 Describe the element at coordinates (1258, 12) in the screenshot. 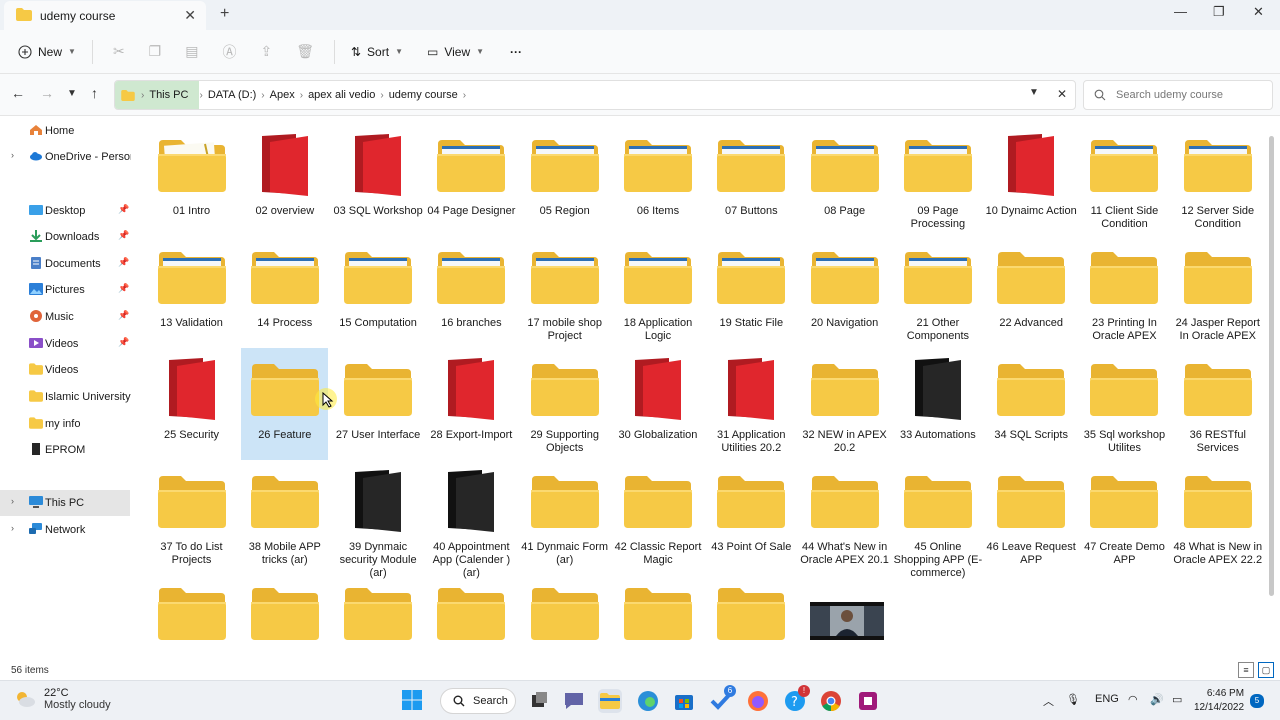

I see `close-window-button: ✕` at that location.